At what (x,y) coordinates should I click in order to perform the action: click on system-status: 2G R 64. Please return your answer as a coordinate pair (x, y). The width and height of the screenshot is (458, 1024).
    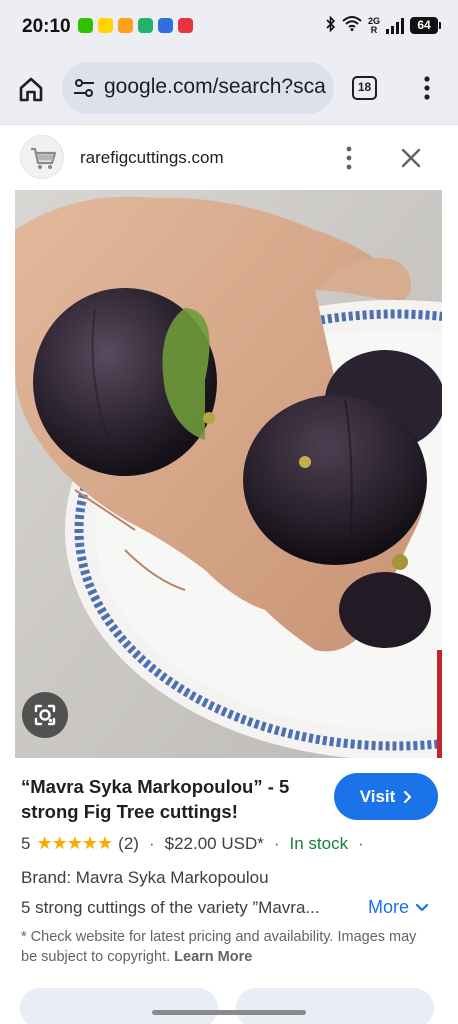
    Looking at the image, I should click on (383, 25).